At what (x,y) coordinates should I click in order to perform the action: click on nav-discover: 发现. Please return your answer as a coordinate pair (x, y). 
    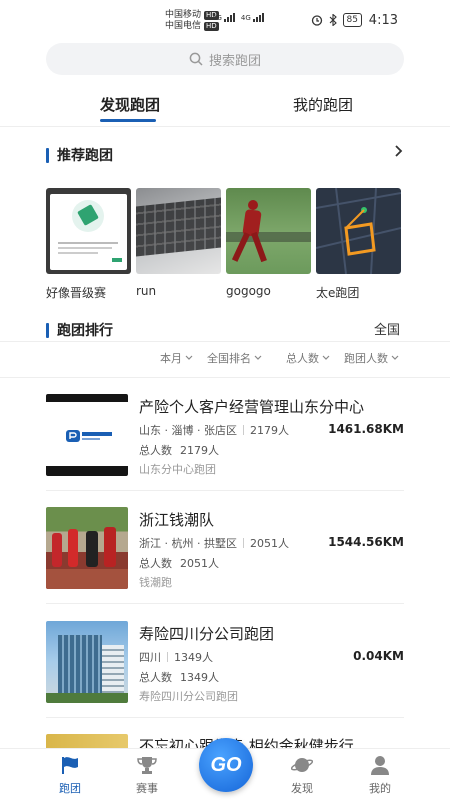
    Looking at the image, I should click on (302, 775).